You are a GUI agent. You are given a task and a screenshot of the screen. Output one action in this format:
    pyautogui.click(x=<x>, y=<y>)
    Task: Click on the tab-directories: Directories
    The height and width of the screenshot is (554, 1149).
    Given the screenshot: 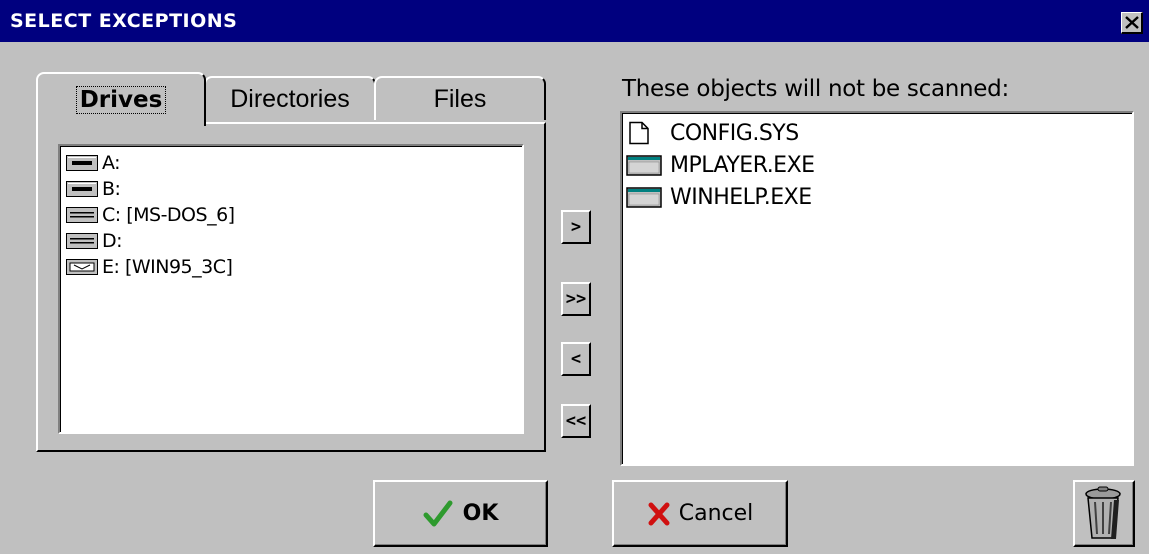 What is the action you would take?
    pyautogui.click(x=290, y=98)
    